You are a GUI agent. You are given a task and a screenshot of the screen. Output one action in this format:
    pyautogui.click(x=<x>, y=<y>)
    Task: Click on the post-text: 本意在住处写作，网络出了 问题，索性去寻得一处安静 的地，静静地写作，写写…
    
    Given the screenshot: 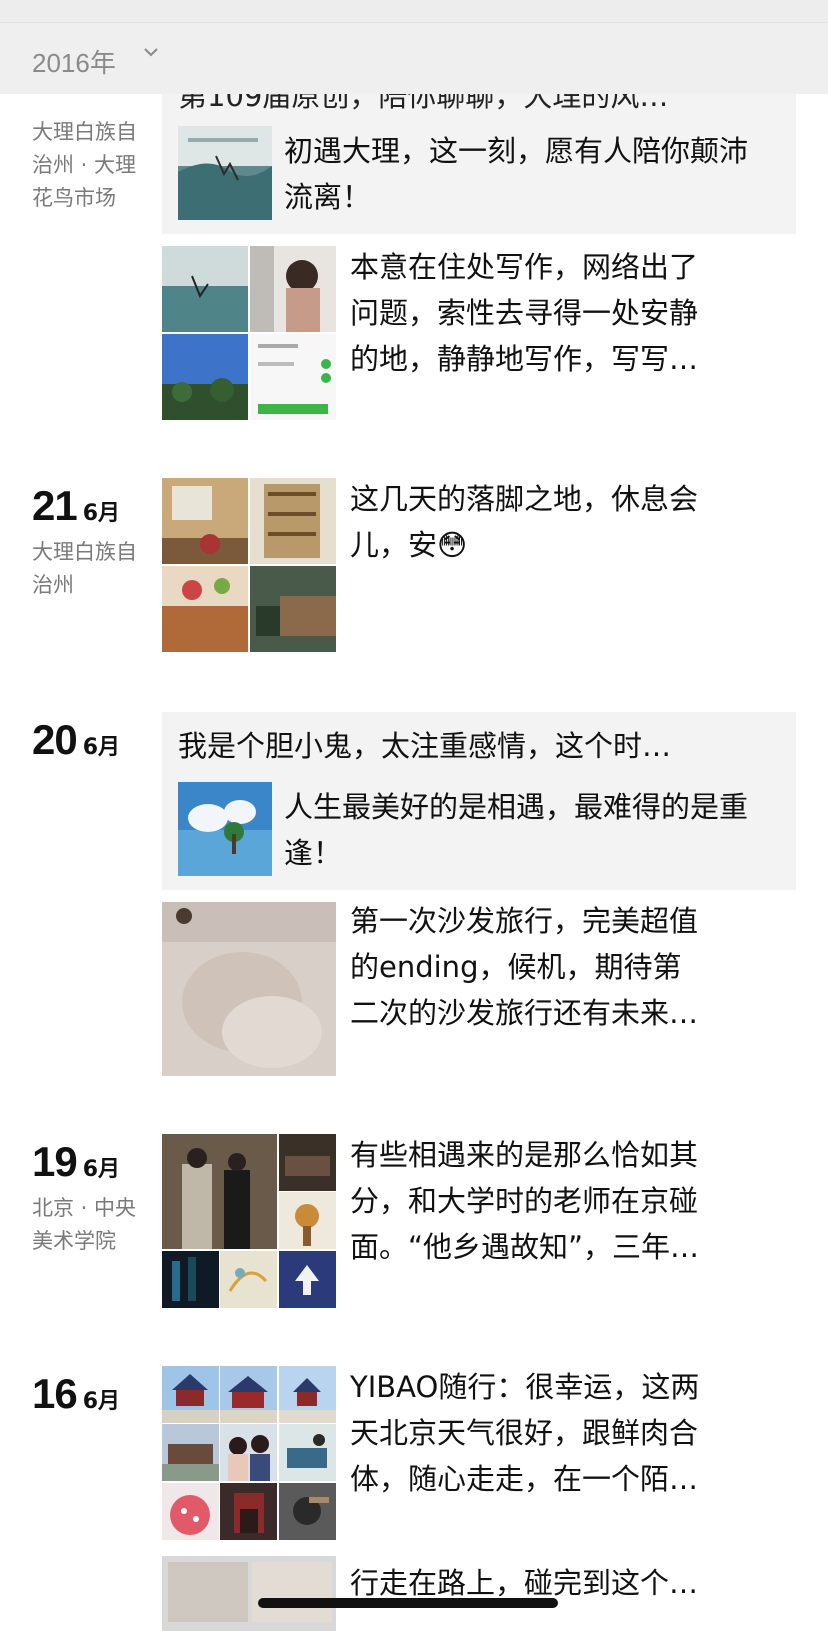 What is the action you would take?
    pyautogui.click(x=550, y=313)
    